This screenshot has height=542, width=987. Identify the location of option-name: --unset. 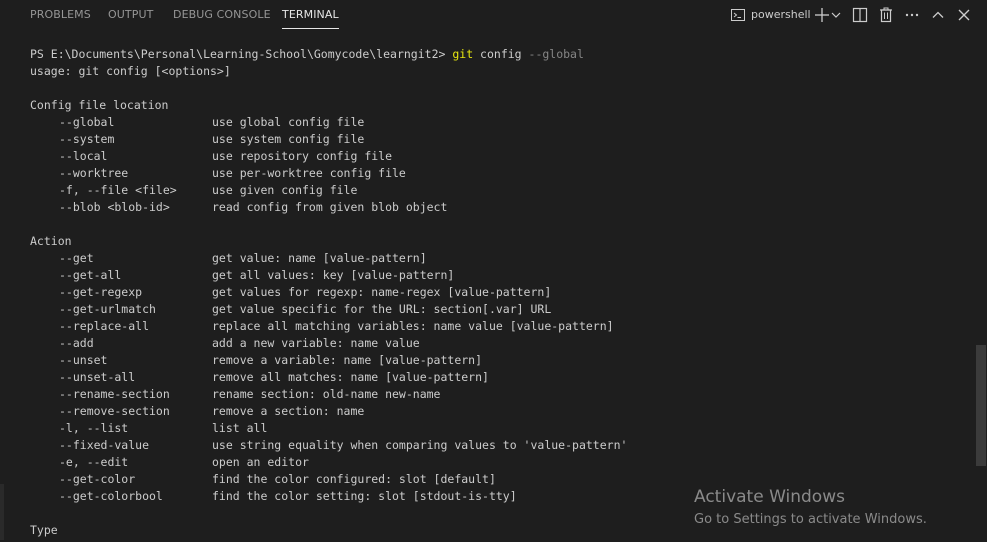
(83, 360).